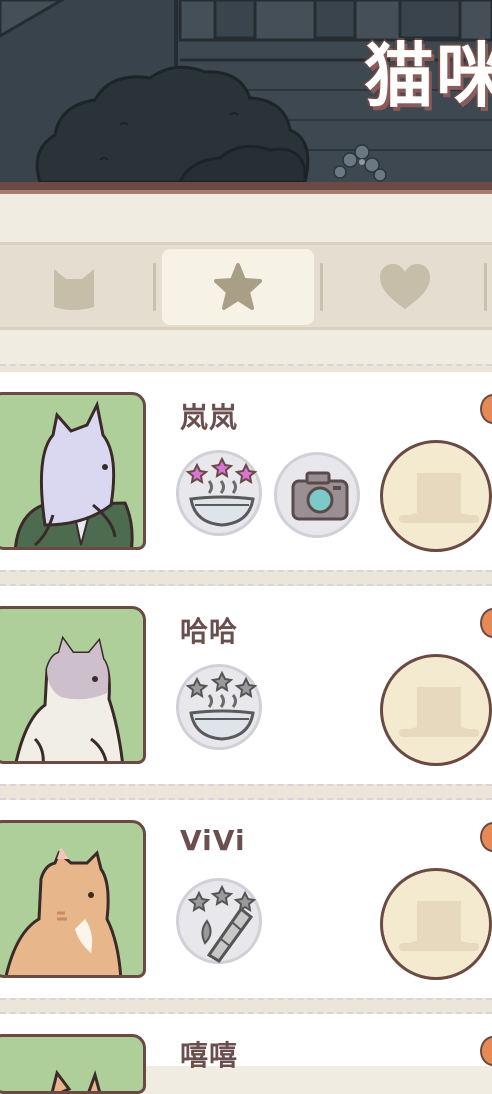  I want to click on tab-heart, so click(405, 287).